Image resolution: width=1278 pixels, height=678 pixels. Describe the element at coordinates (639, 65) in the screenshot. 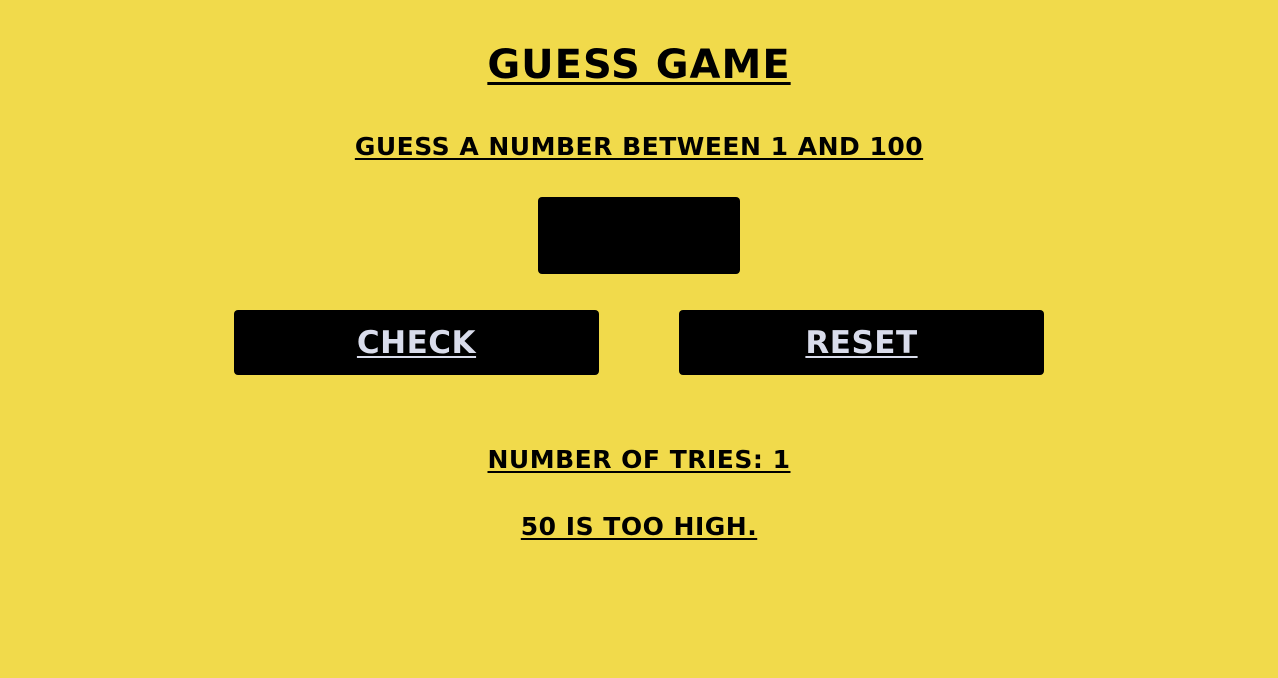

I see `page-title: GUESS GAME` at that location.